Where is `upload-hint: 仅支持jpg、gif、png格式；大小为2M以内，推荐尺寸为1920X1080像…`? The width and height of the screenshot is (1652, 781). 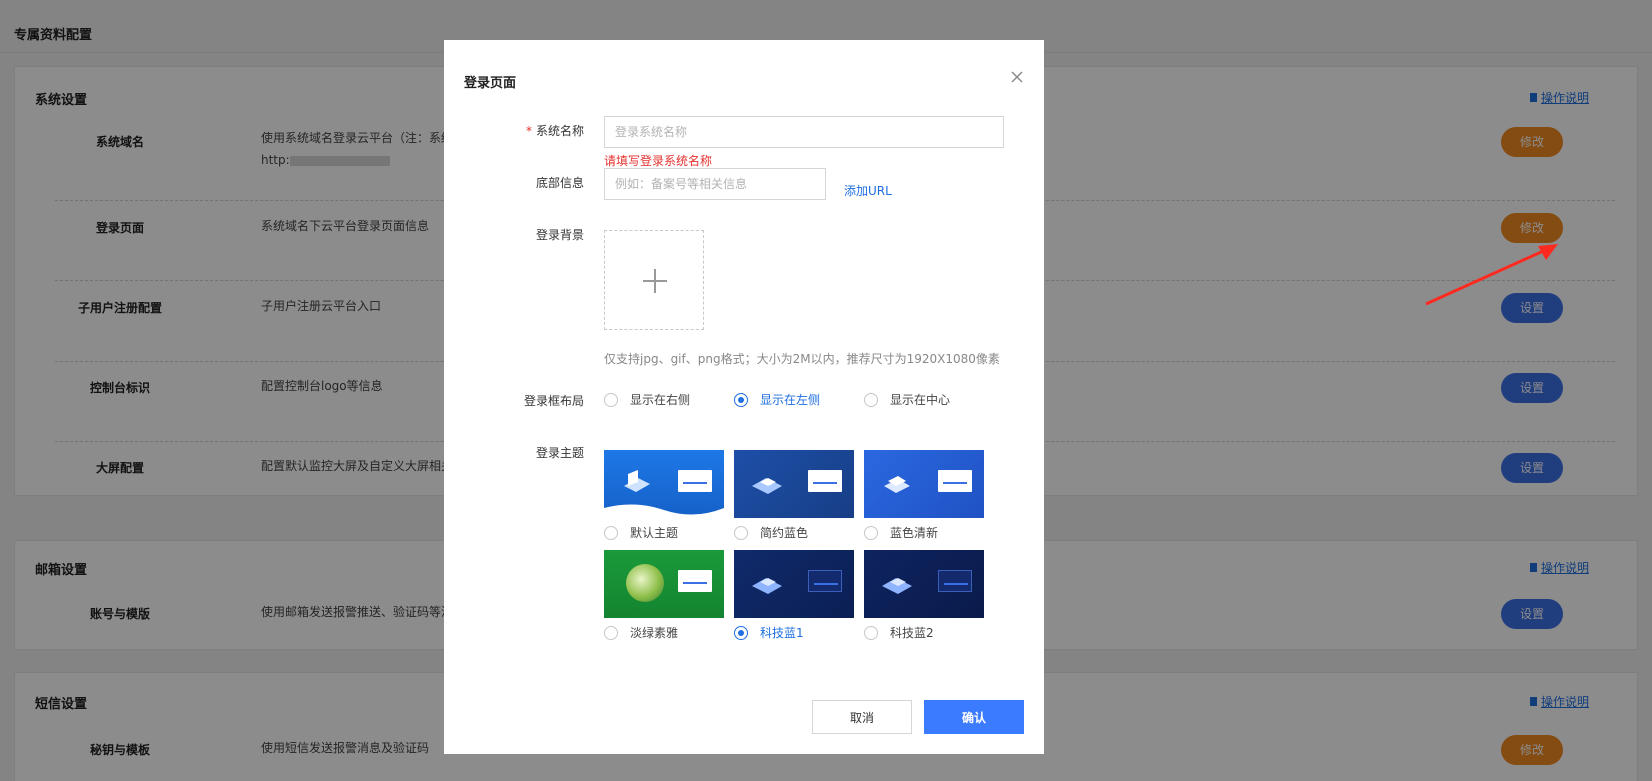
upload-hint: 仅支持jpg、gif、png格式；大小为2M以内，推荐尺寸为1920X1080像… is located at coordinates (802, 359).